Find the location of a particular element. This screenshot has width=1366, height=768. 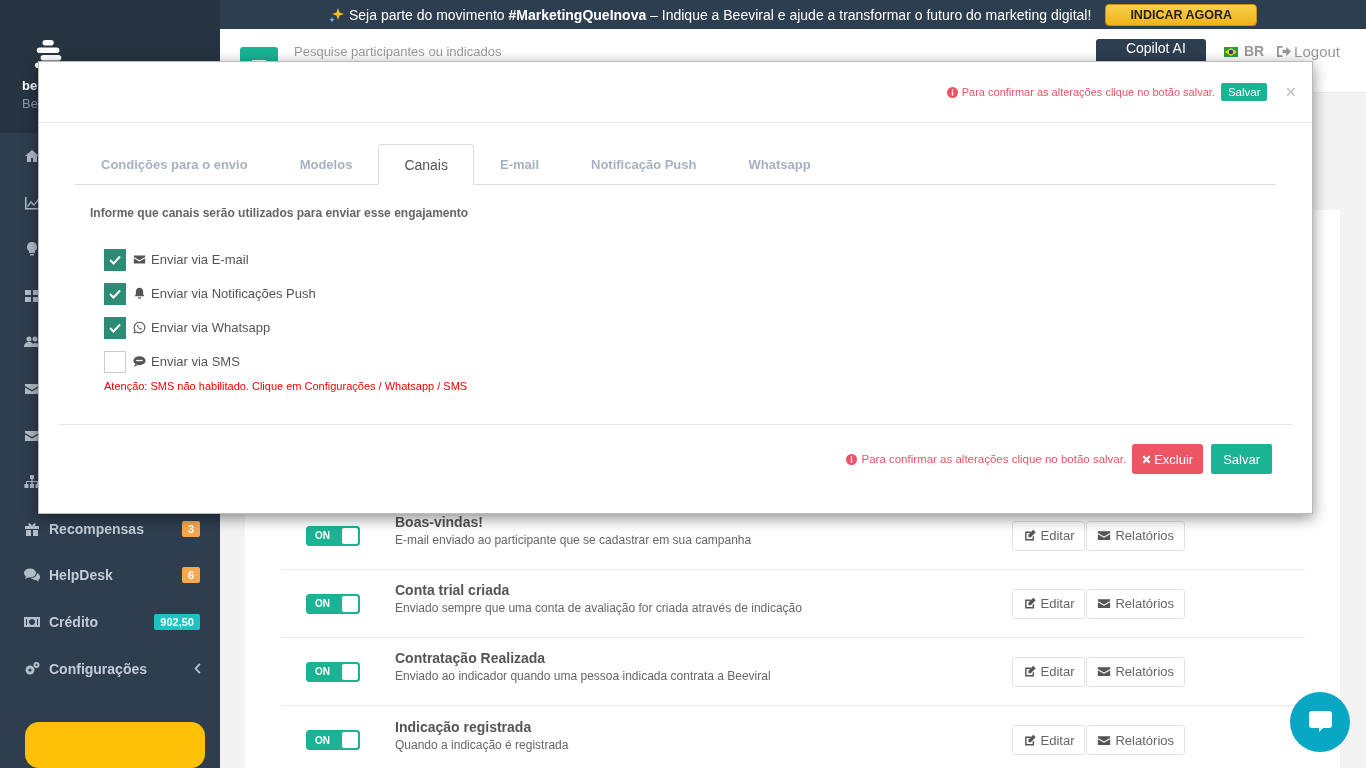

engagement-title: Indicação registrada is located at coordinates (464, 726).